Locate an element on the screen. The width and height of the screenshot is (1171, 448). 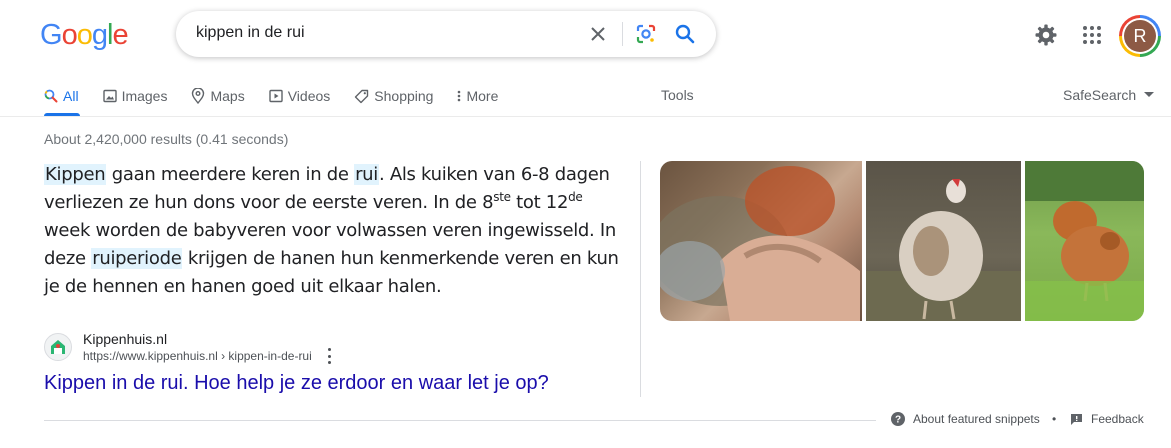
help-icon: ? is located at coordinates (898, 419).